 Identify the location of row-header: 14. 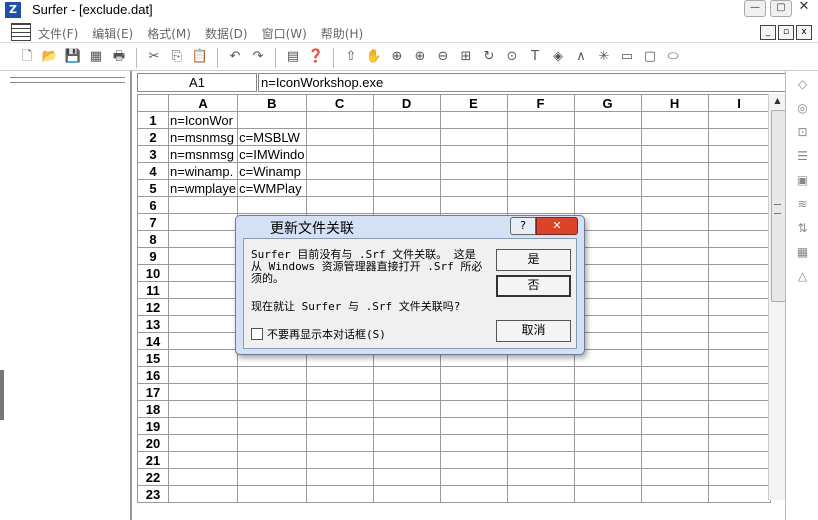
(153, 341).